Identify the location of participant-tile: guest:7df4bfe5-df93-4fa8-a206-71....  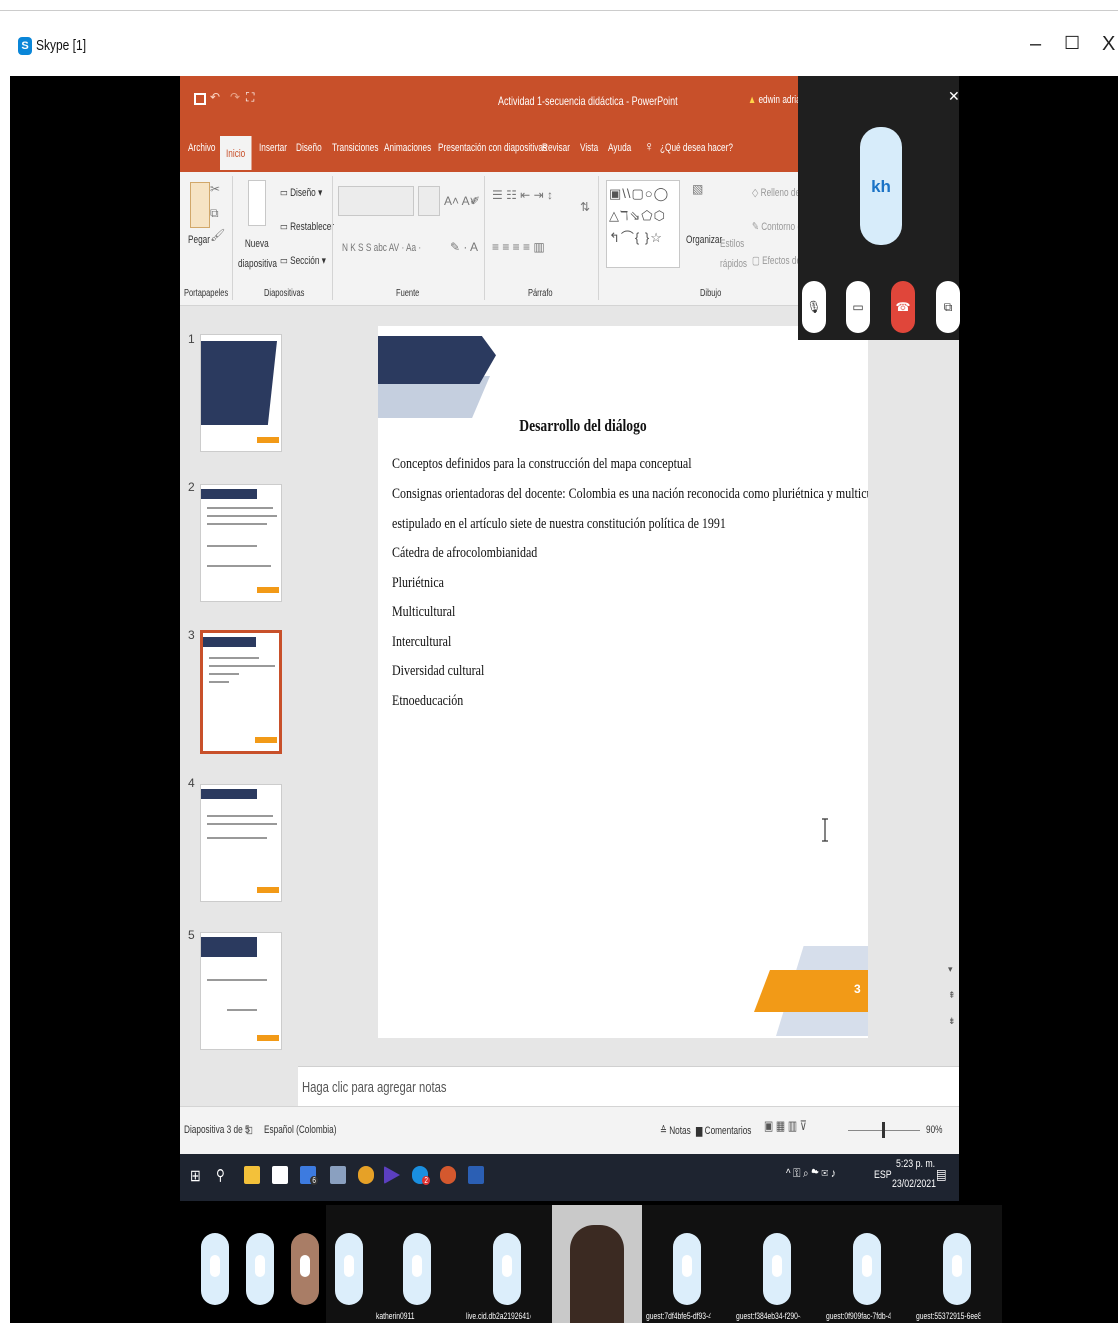
(687, 1264).